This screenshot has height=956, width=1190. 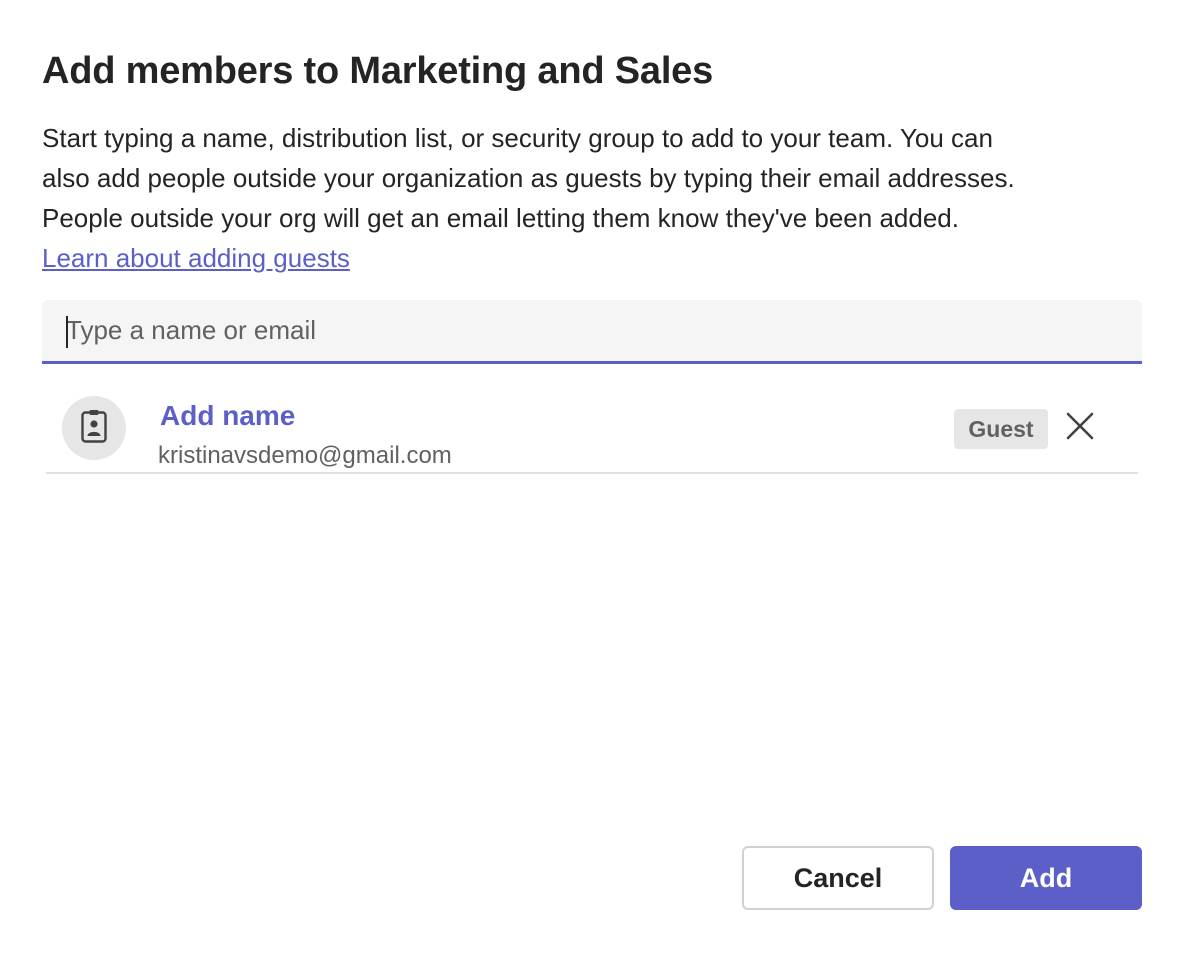 I want to click on remove-member-button, so click(x=1080, y=428).